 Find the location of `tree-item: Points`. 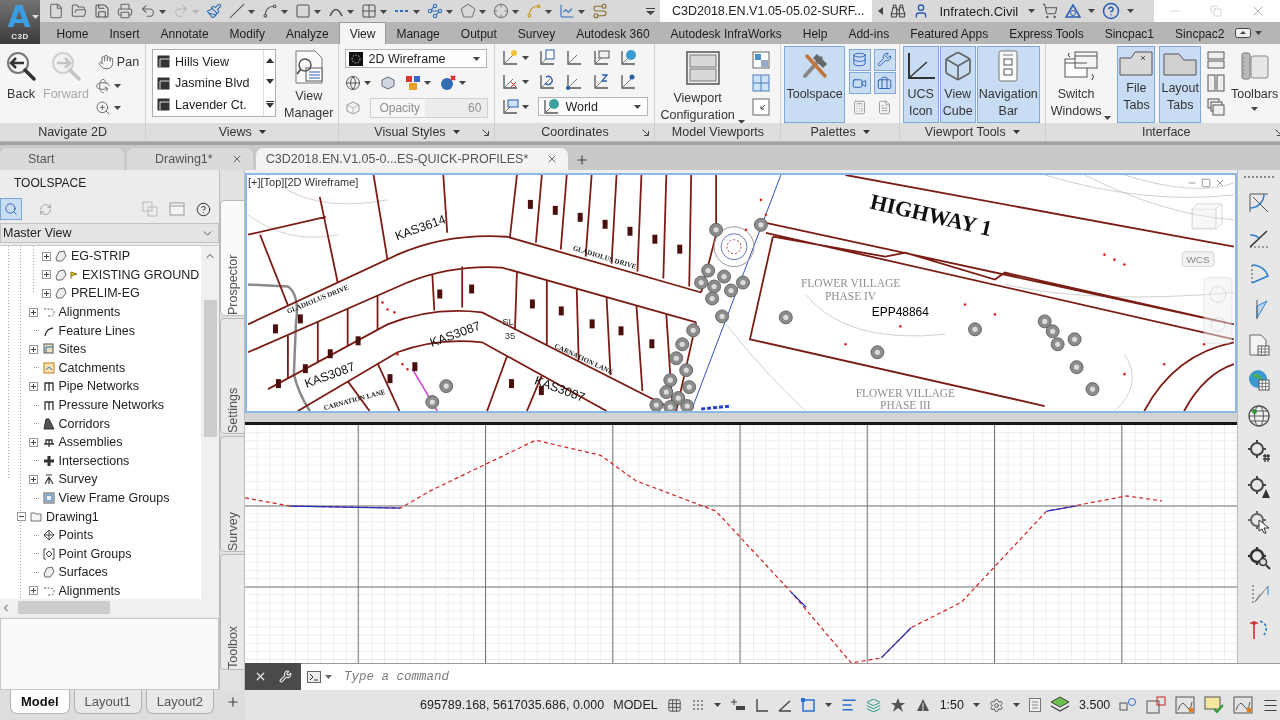

tree-item: Points is located at coordinates (76, 535).